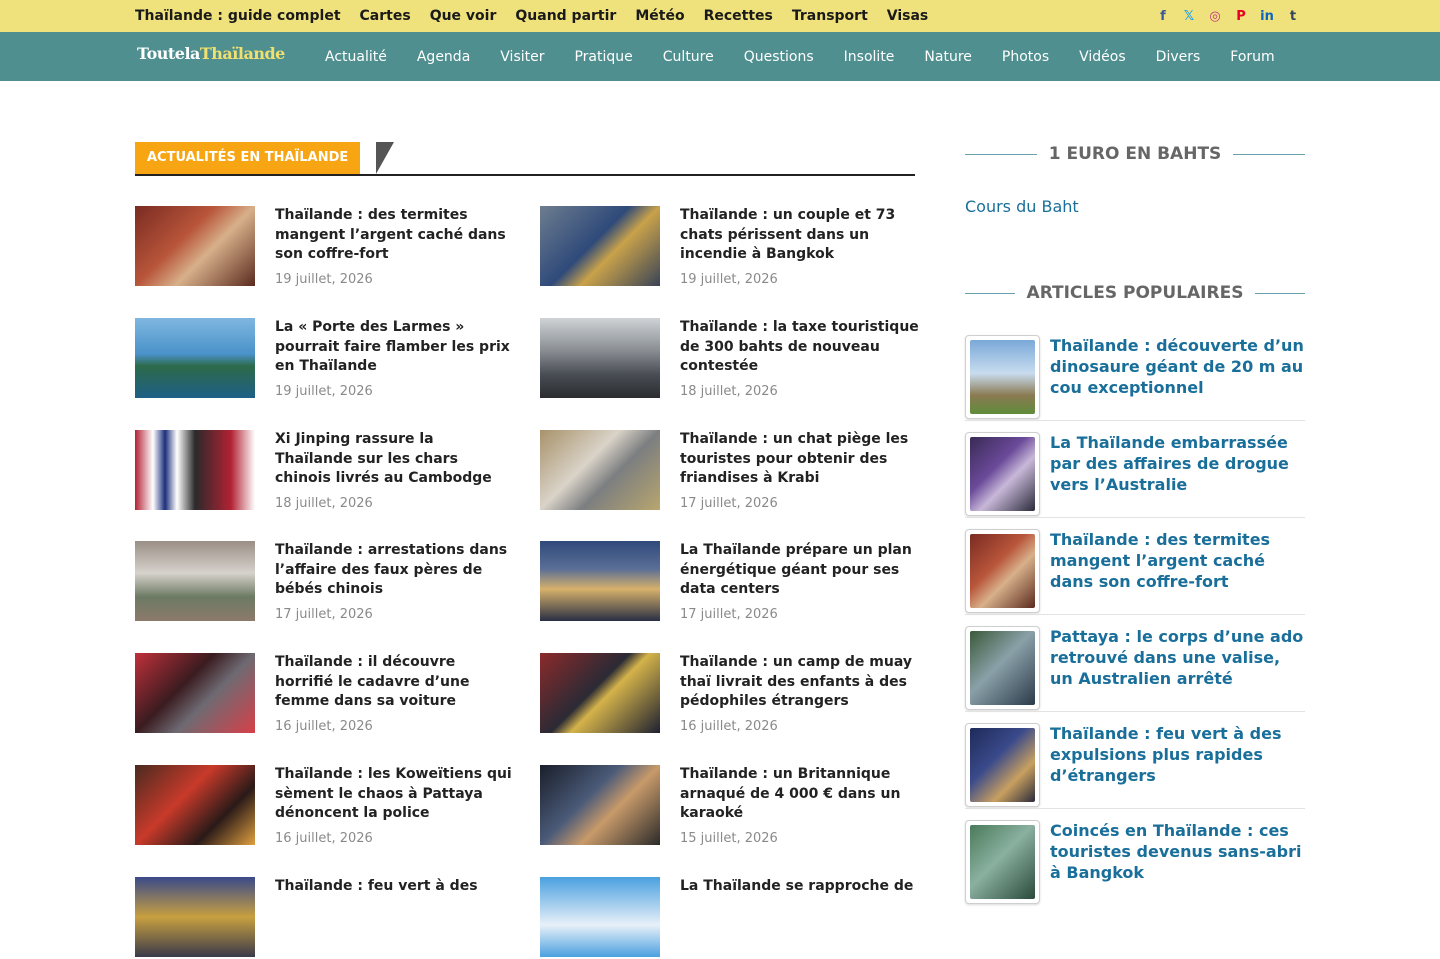 The height and width of the screenshot is (959, 1440). Describe the element at coordinates (779, 57) in the screenshot. I see `nav-item-questions: Questions` at that location.